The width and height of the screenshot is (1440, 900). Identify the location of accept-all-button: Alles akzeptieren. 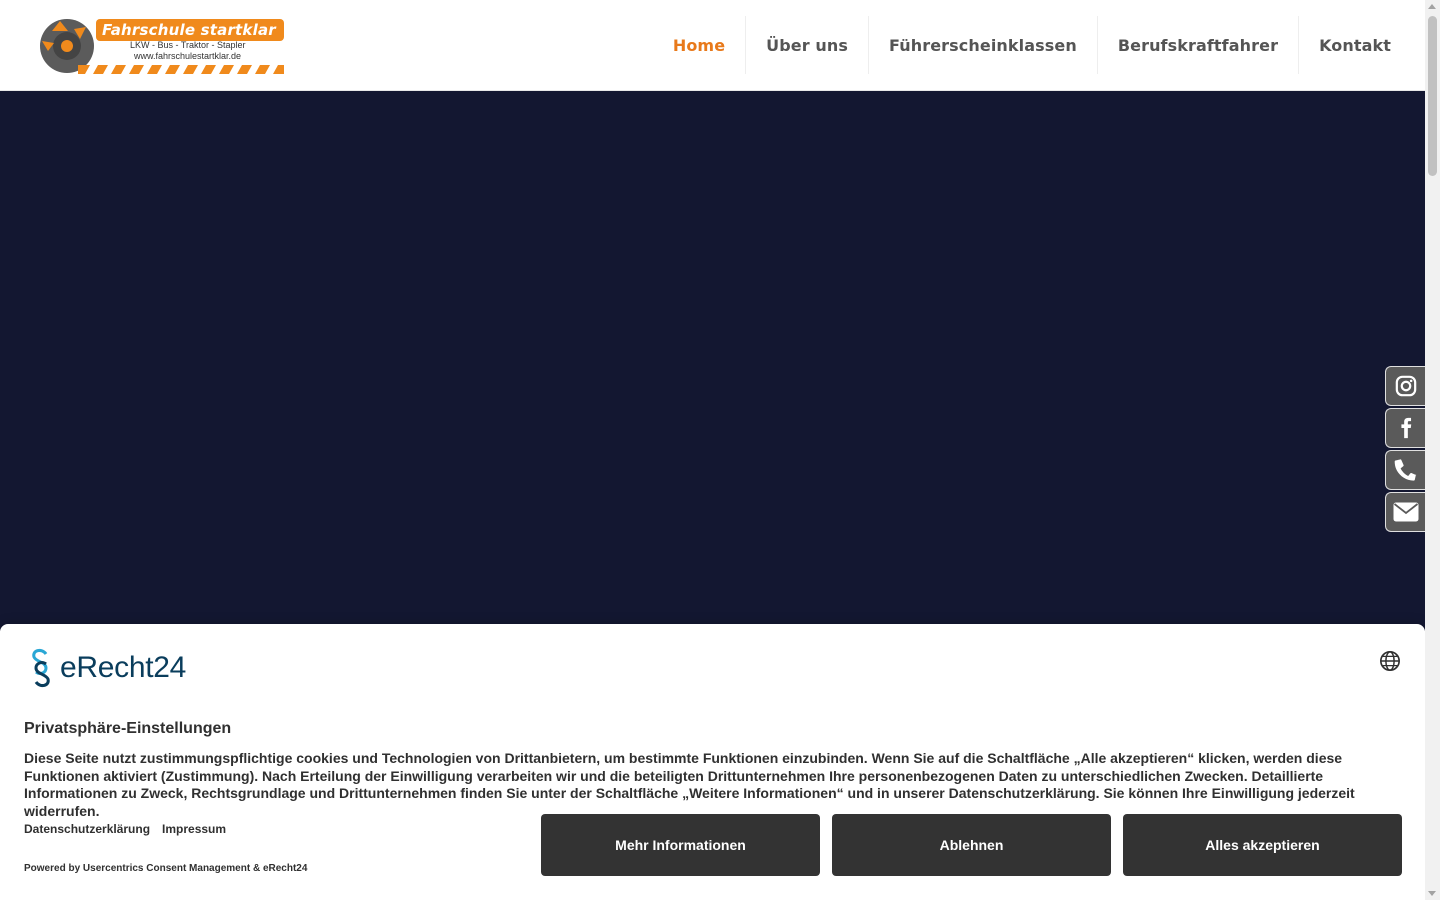
(1262, 845).